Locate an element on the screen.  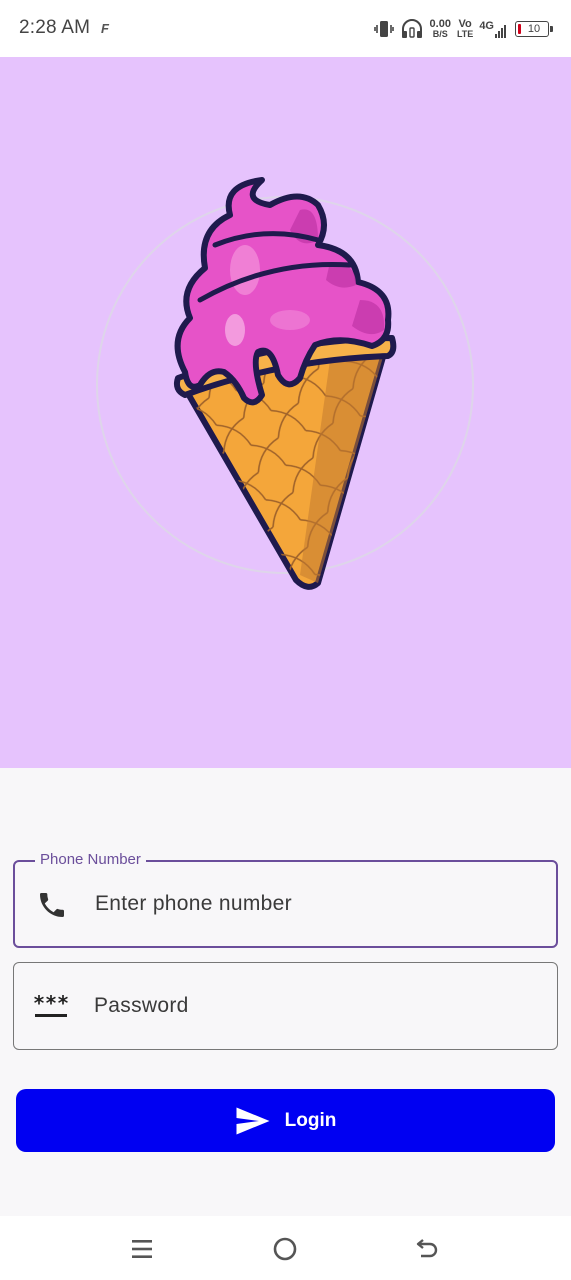
login-button: Login is located at coordinates (285, 1120).